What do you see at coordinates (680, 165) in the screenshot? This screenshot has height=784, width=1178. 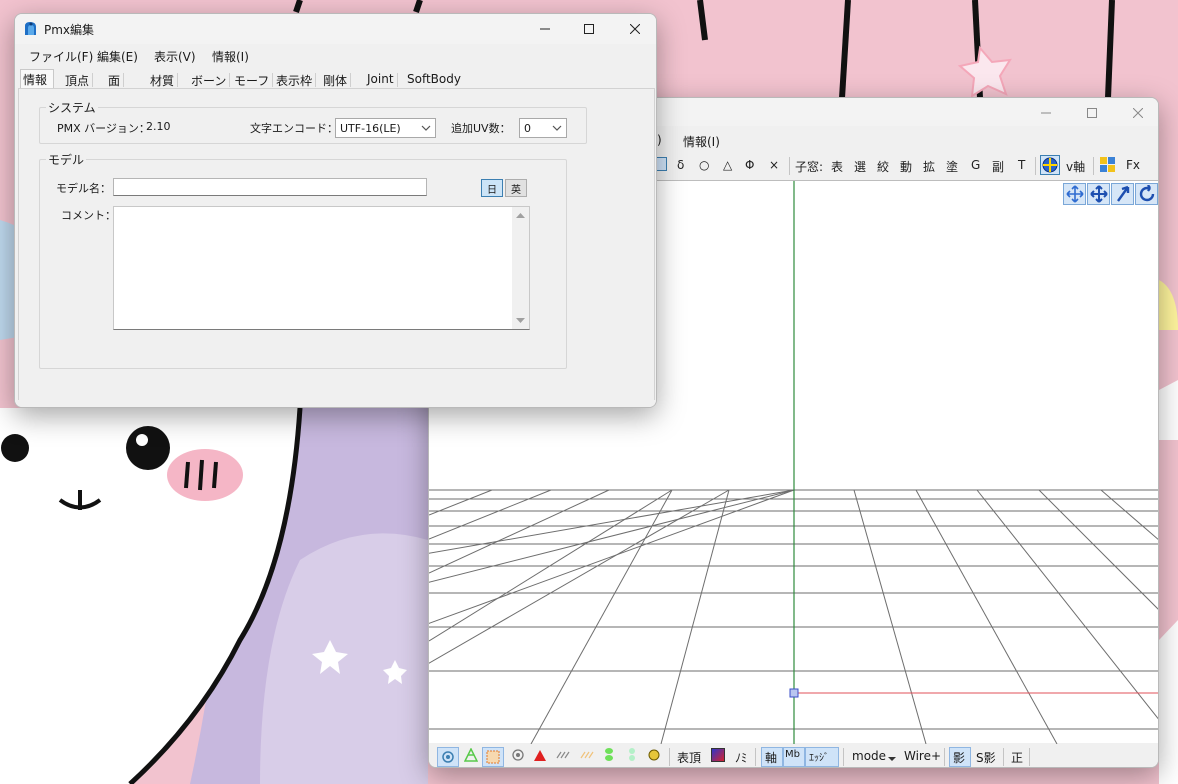 I see `toolbar-delta: δ` at bounding box center [680, 165].